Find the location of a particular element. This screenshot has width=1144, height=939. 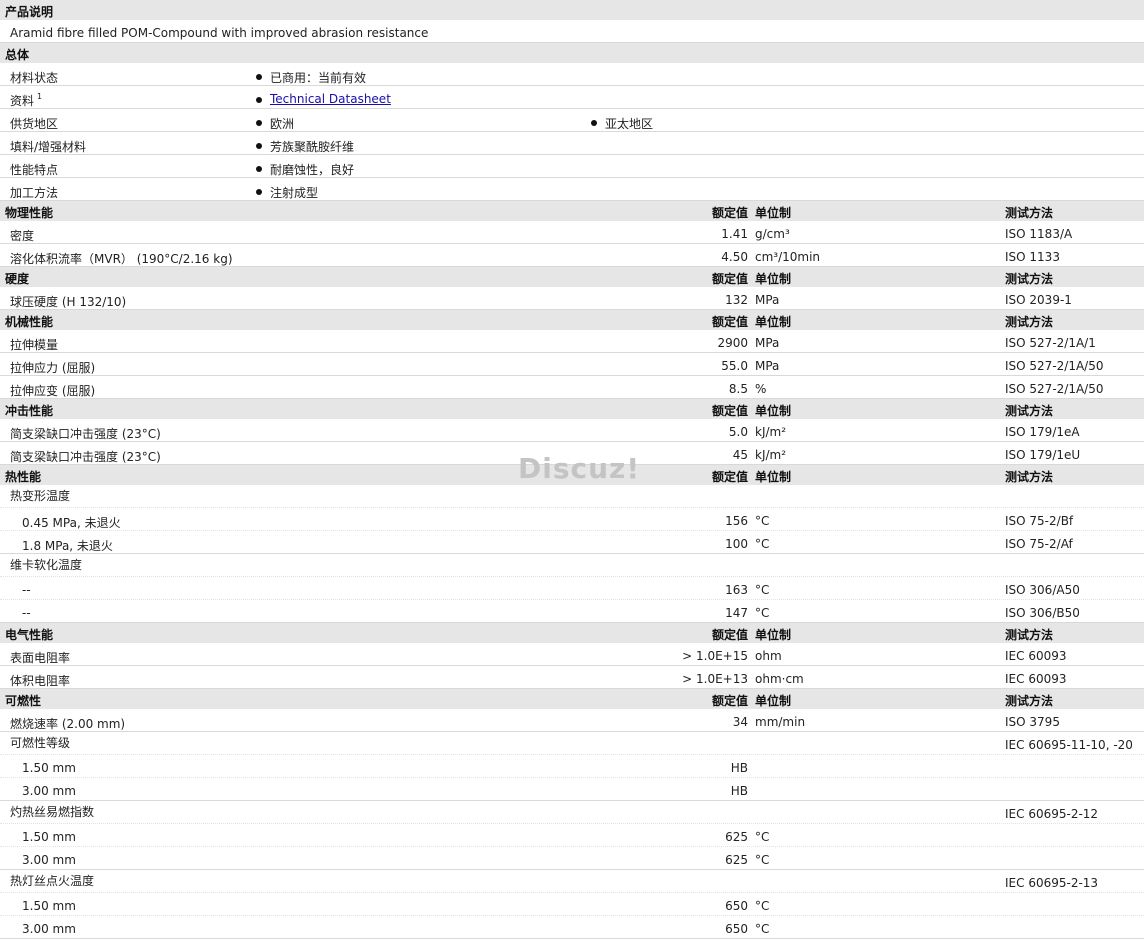

test-method: ISO 306/A50 is located at coordinates (1042, 590).